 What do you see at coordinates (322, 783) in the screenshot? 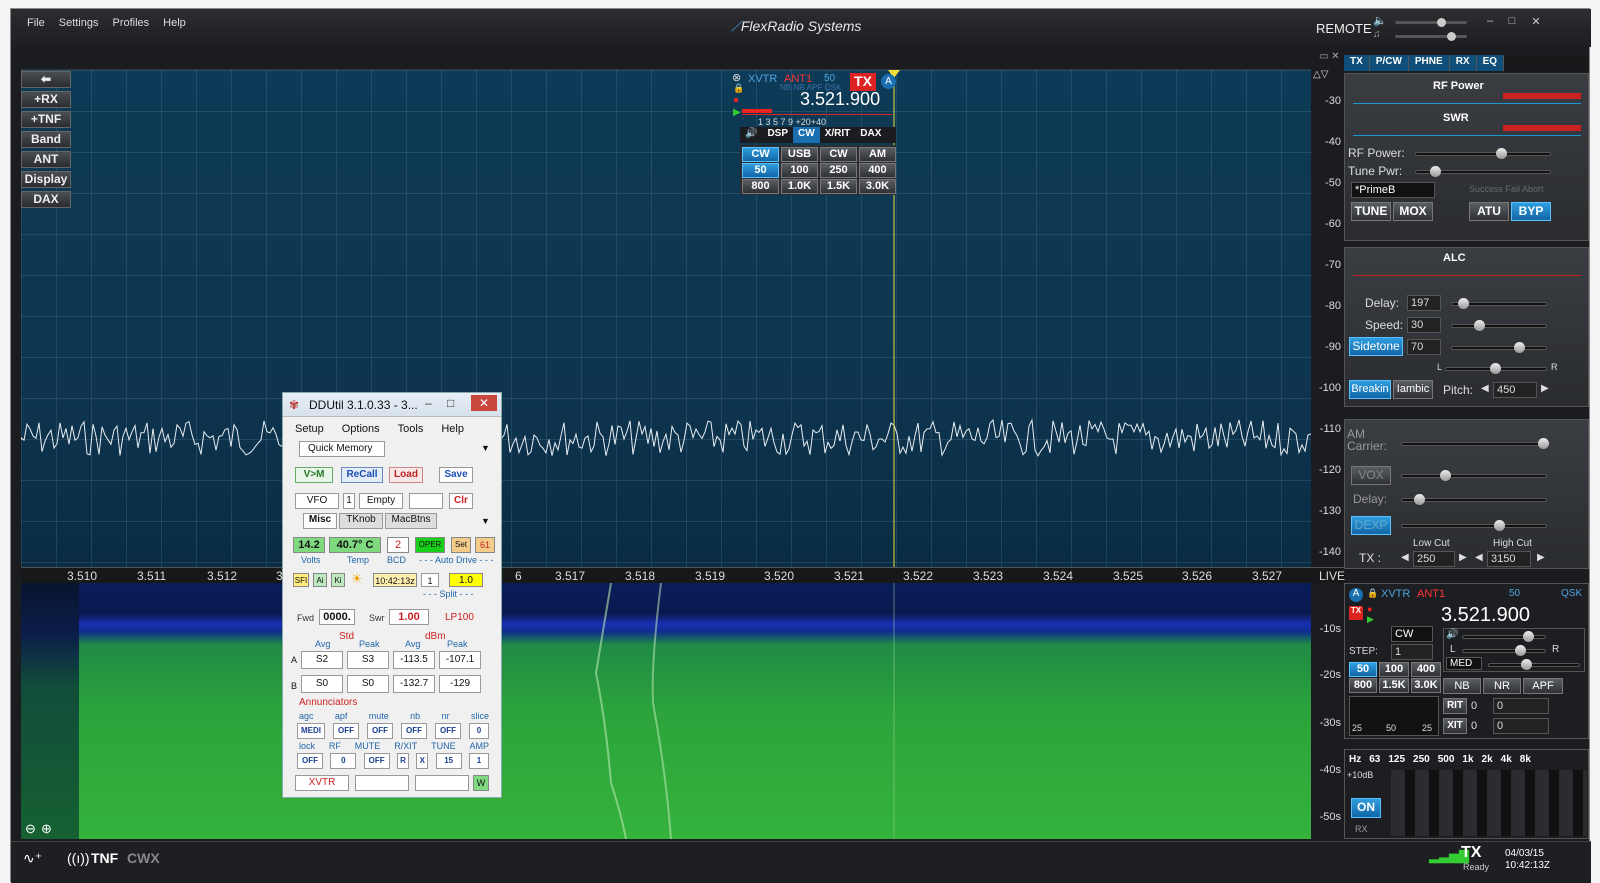
I see `xvtr-field: XVTR` at bounding box center [322, 783].